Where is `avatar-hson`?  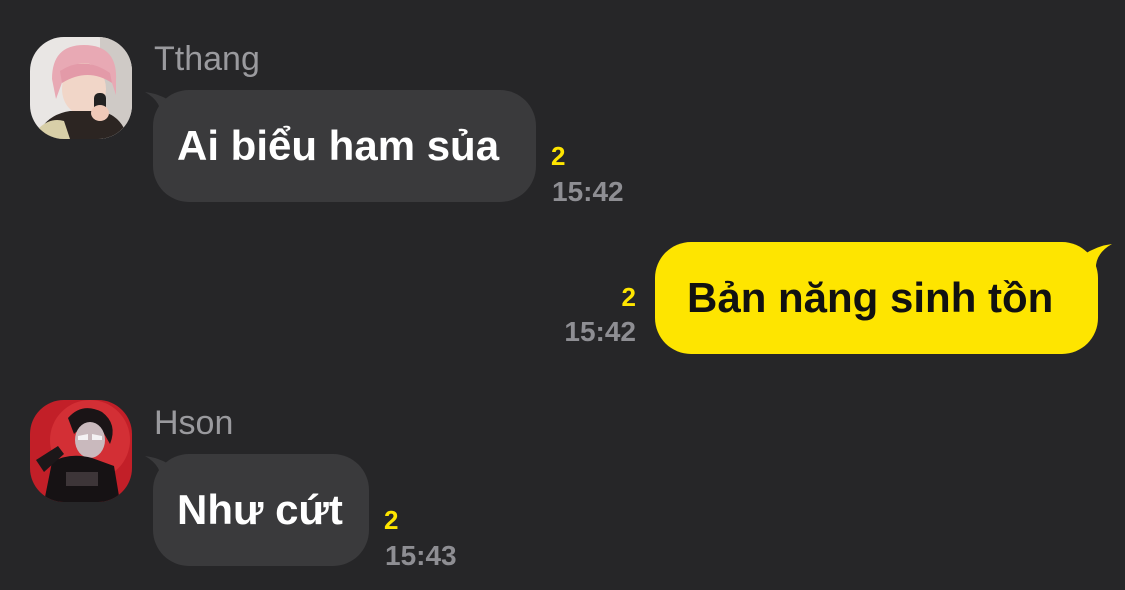
avatar-hson is located at coordinates (81, 451).